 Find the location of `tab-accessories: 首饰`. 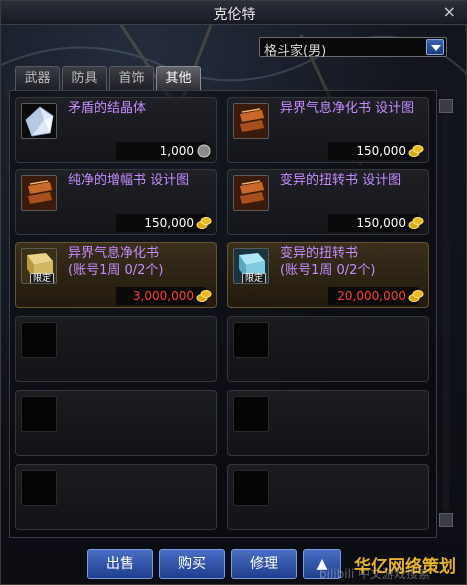

tab-accessories: 首饰 is located at coordinates (131, 78).